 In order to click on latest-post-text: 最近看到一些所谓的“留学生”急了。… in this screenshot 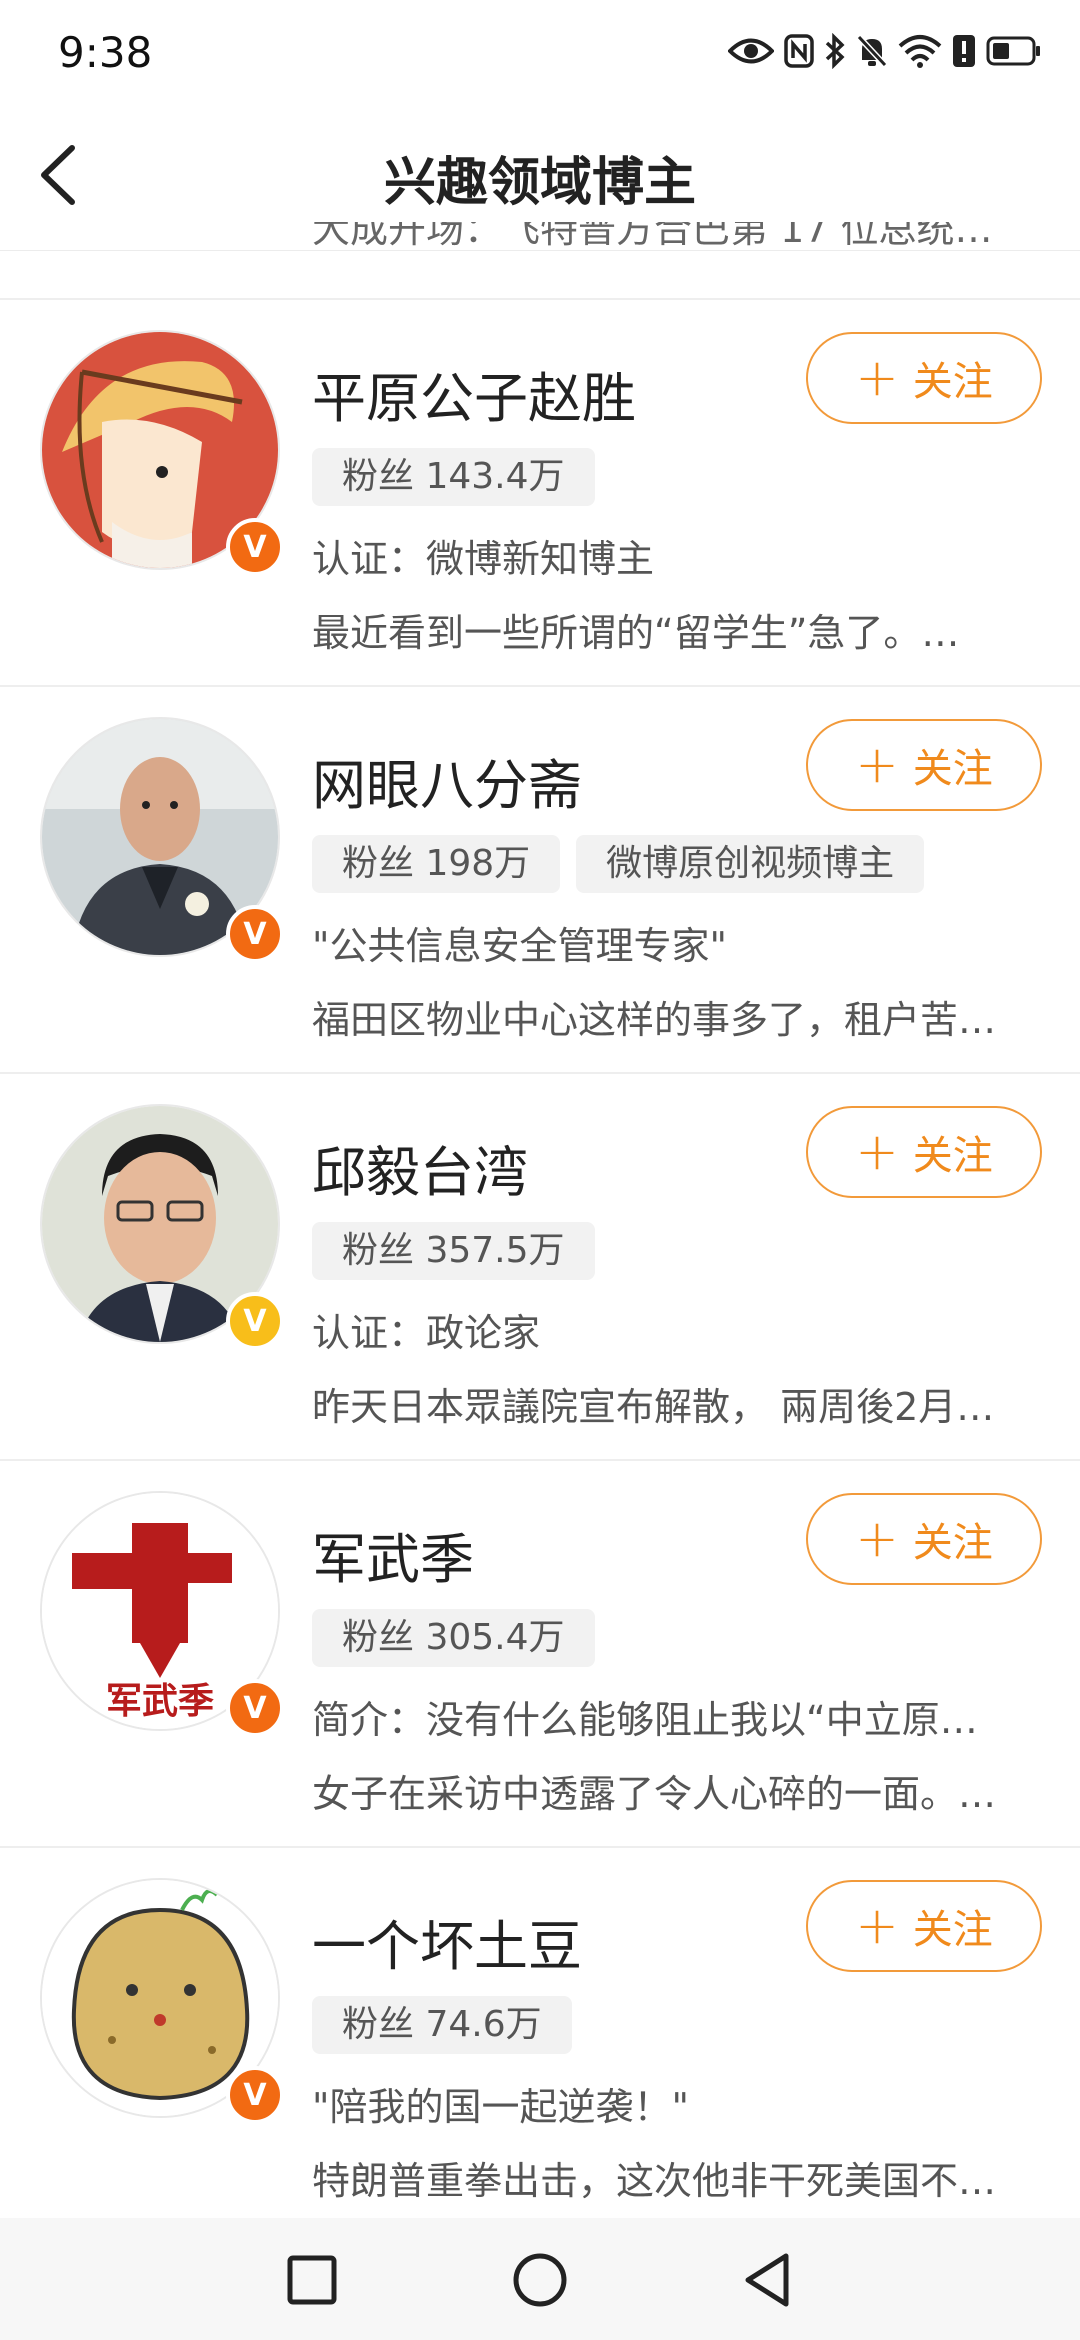, I will do `click(677, 629)`.